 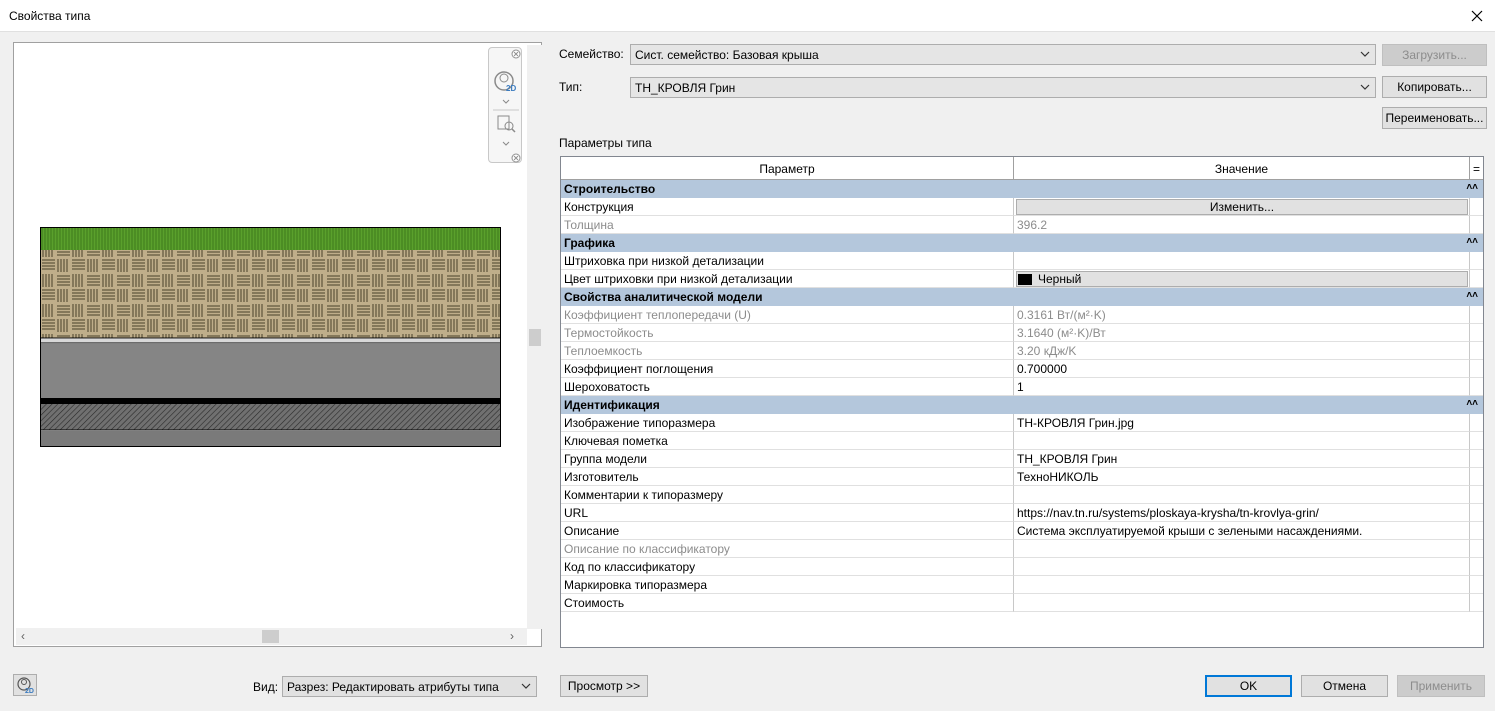 What do you see at coordinates (1242, 315) in the screenshot?
I see `parameter-value: 0.3161 Вт/(м²·K)` at bounding box center [1242, 315].